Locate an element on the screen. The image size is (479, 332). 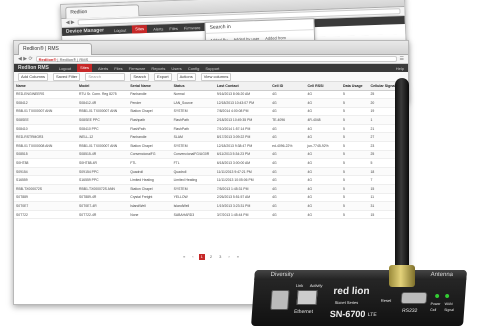
browser-tab: Redlion® | RMS is located at coordinates (55, 49).